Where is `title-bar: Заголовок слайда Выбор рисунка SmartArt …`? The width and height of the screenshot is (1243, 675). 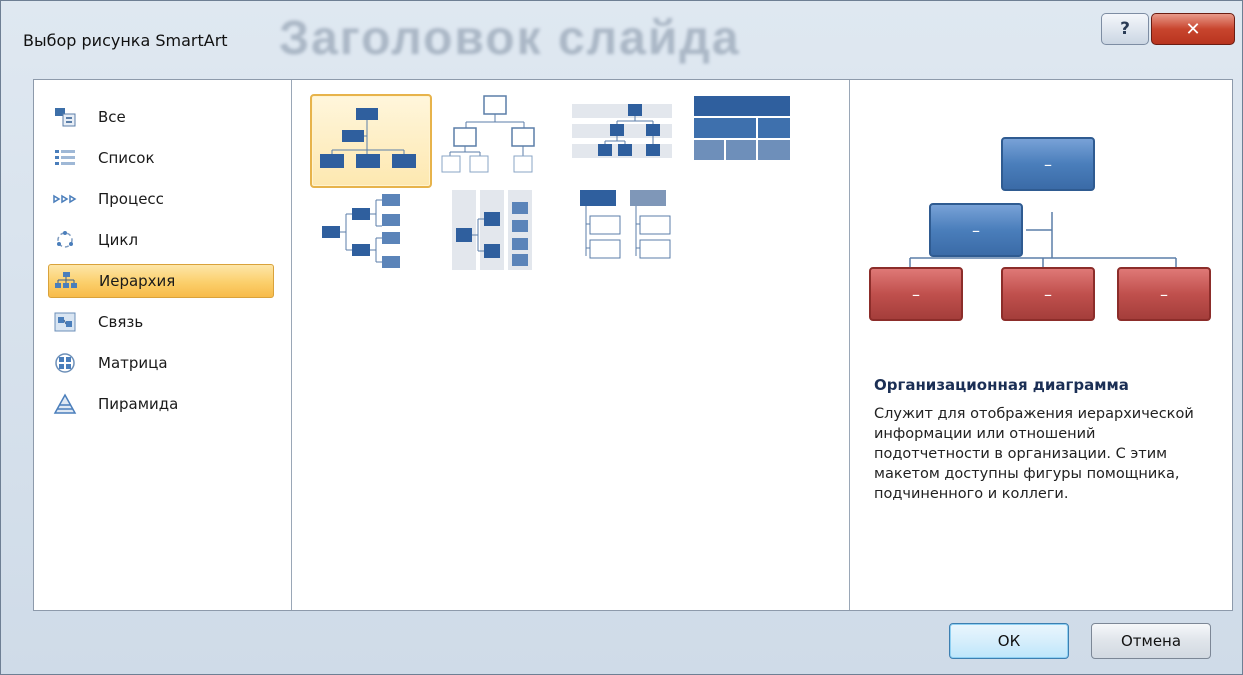 title-bar: Заголовок слайда Выбор рисунка SmartArt … is located at coordinates (621, 41).